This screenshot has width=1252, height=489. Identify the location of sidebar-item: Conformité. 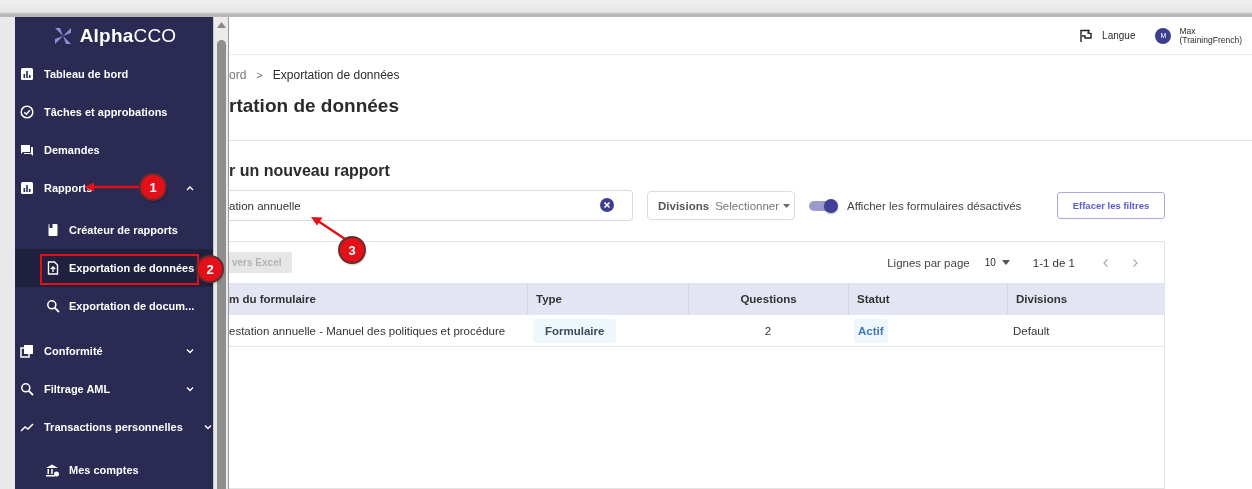
(73, 351).